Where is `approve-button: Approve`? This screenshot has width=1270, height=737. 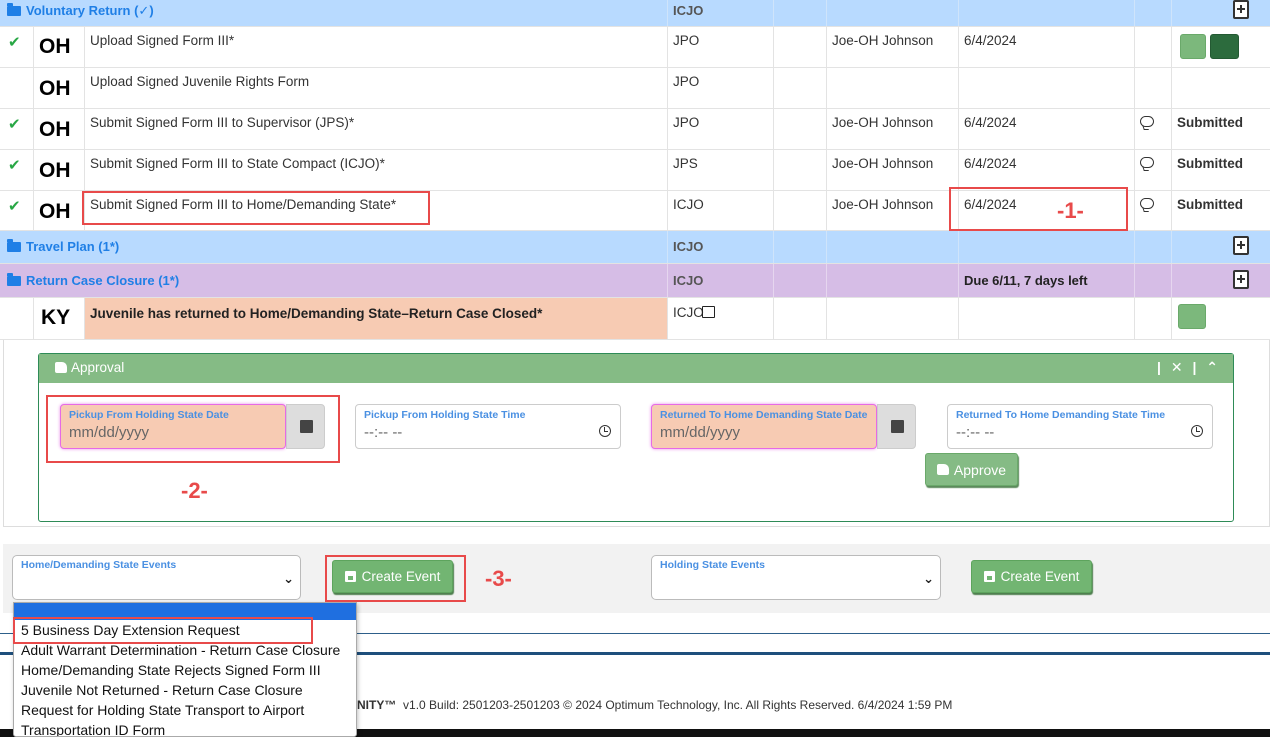 approve-button: Approve is located at coordinates (971, 469).